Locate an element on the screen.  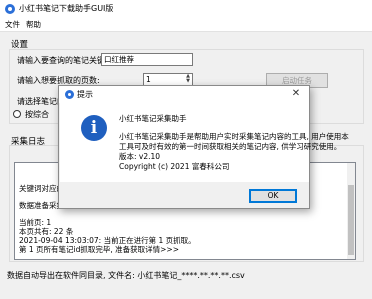
window-title: 小红书笔记下载助手GUI版 is located at coordinates (66, 8).